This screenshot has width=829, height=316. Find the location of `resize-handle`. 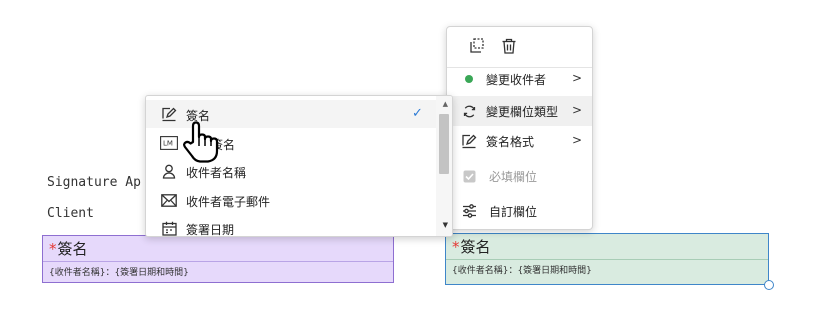

resize-handle is located at coordinates (769, 285).